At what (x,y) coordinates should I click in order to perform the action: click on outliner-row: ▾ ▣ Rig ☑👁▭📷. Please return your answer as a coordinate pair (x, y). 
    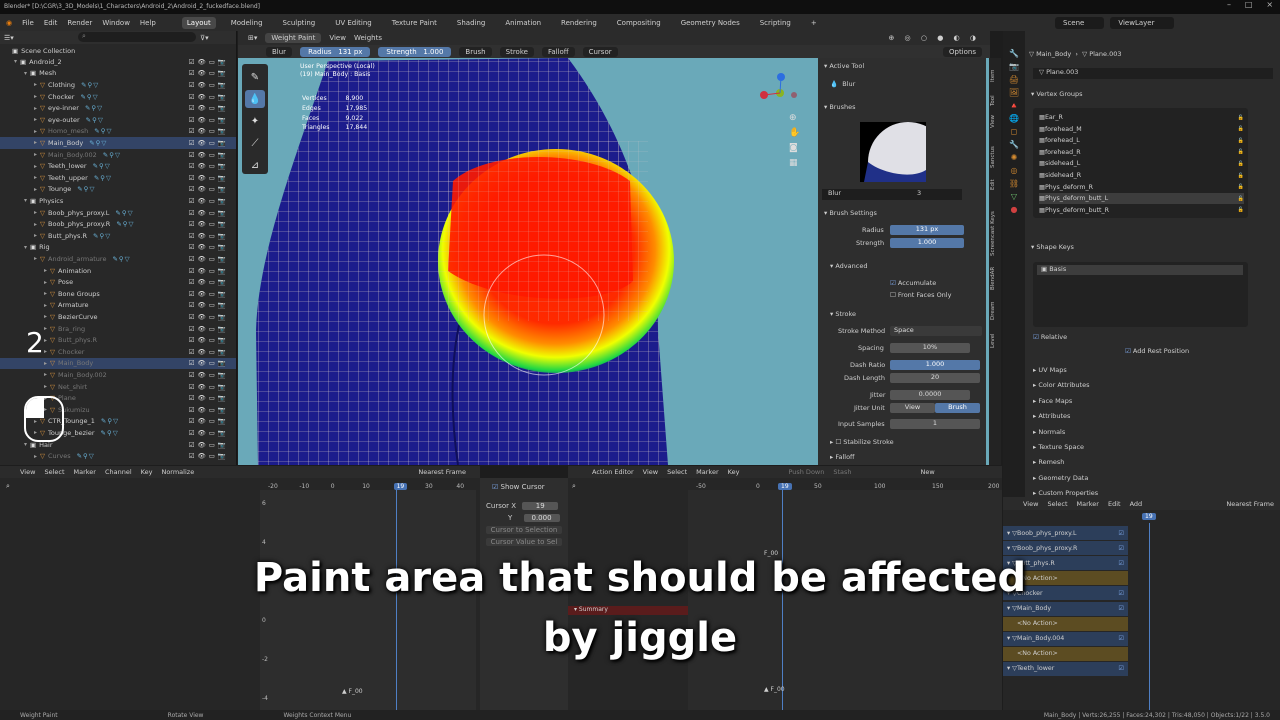
    Looking at the image, I should click on (118, 248).